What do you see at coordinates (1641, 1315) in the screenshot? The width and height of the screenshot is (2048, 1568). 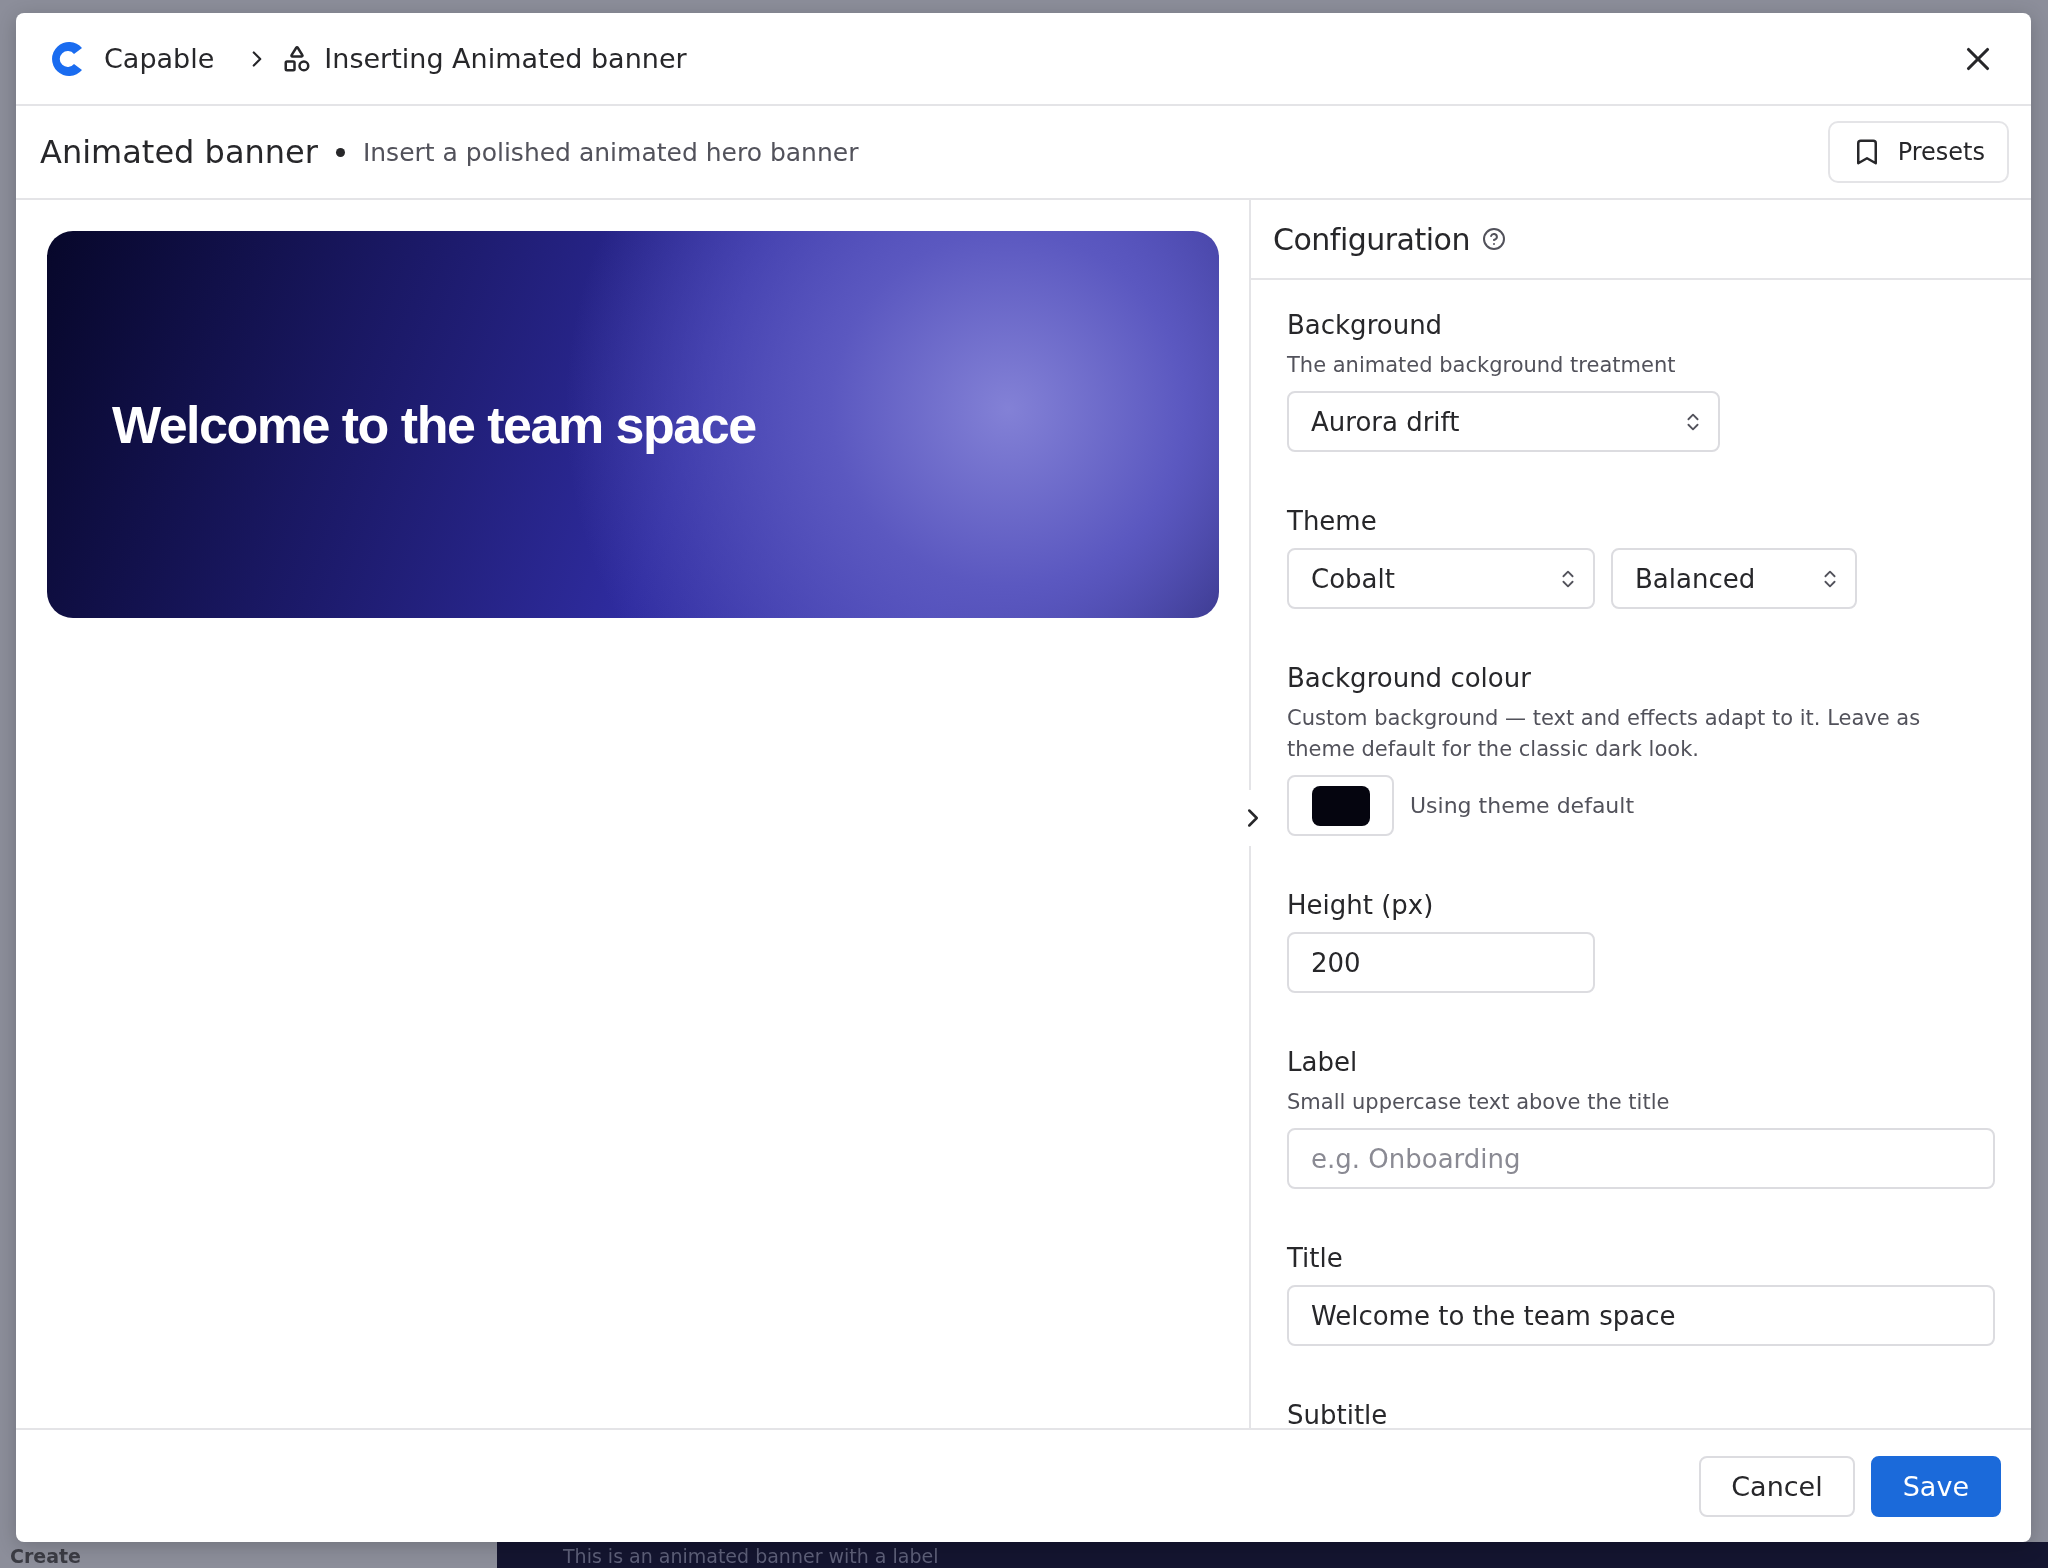 I see `input-field: Welcome to the team space` at bounding box center [1641, 1315].